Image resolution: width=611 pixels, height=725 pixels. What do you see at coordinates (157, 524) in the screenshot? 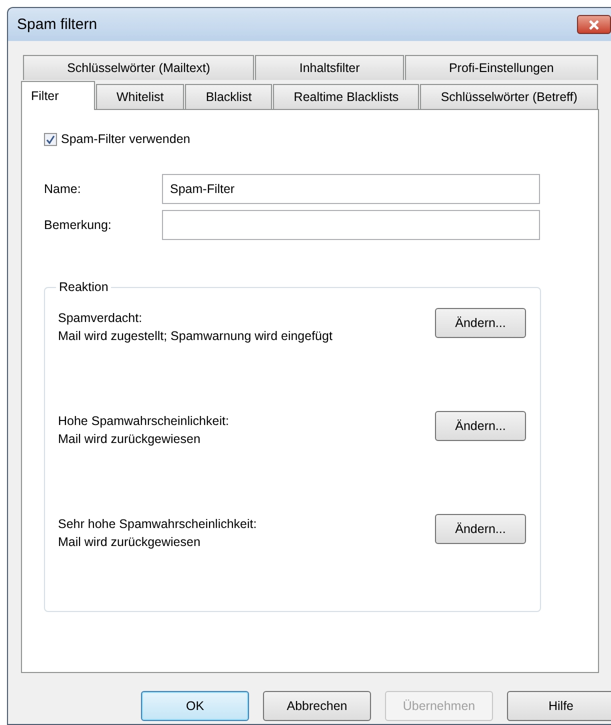
I see `reaction-title: Sehr hohe Spamwahrscheinlichkeit:` at bounding box center [157, 524].